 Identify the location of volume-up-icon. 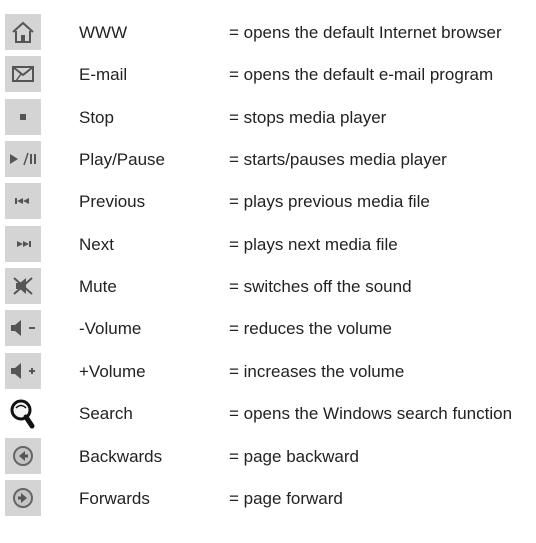
(23, 371).